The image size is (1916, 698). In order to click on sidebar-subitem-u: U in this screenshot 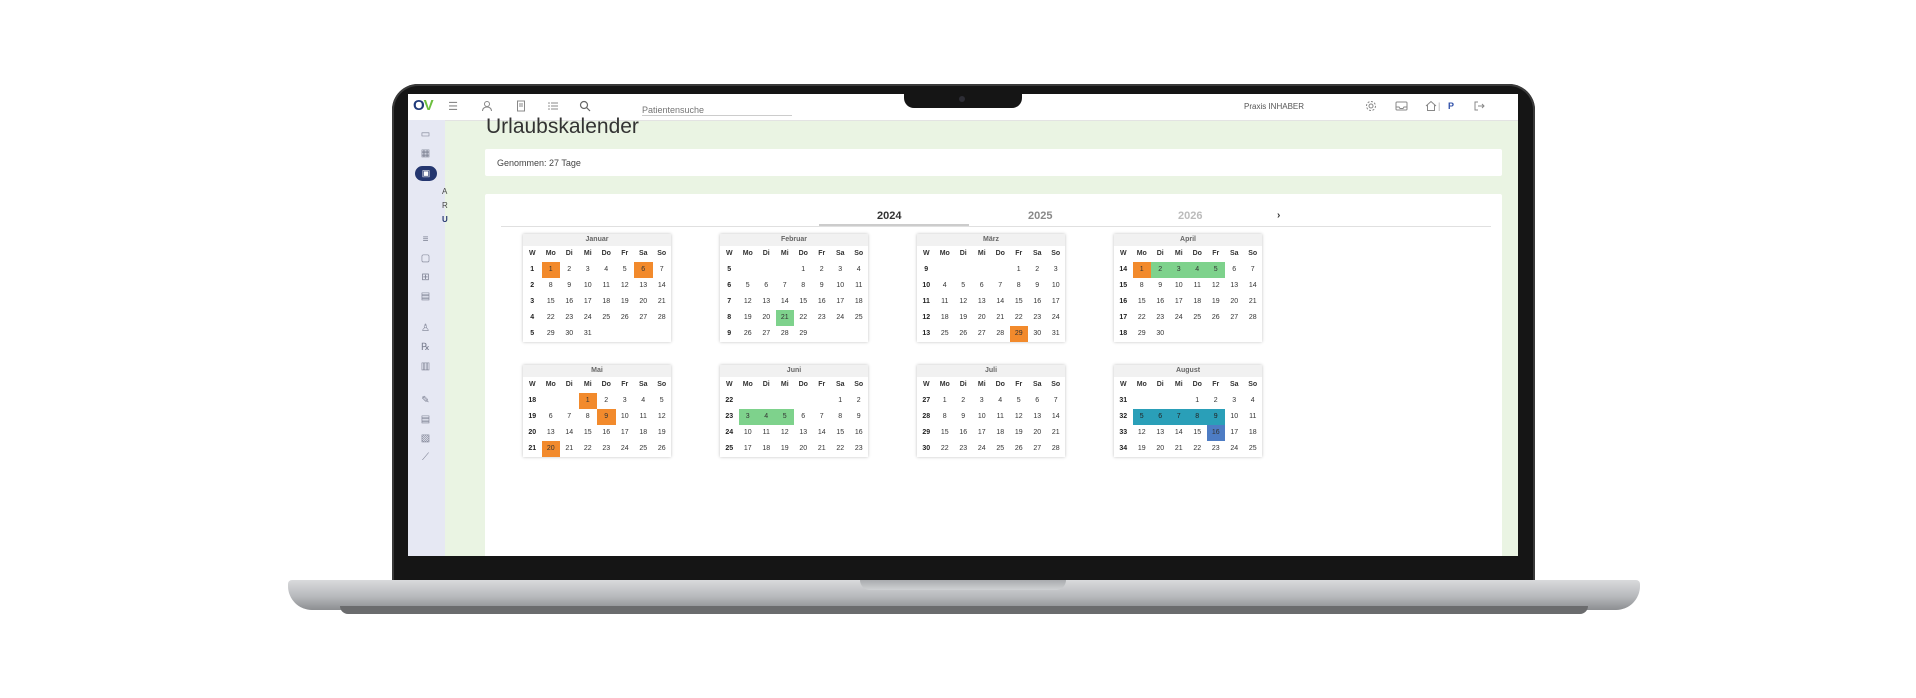, I will do `click(445, 219)`.